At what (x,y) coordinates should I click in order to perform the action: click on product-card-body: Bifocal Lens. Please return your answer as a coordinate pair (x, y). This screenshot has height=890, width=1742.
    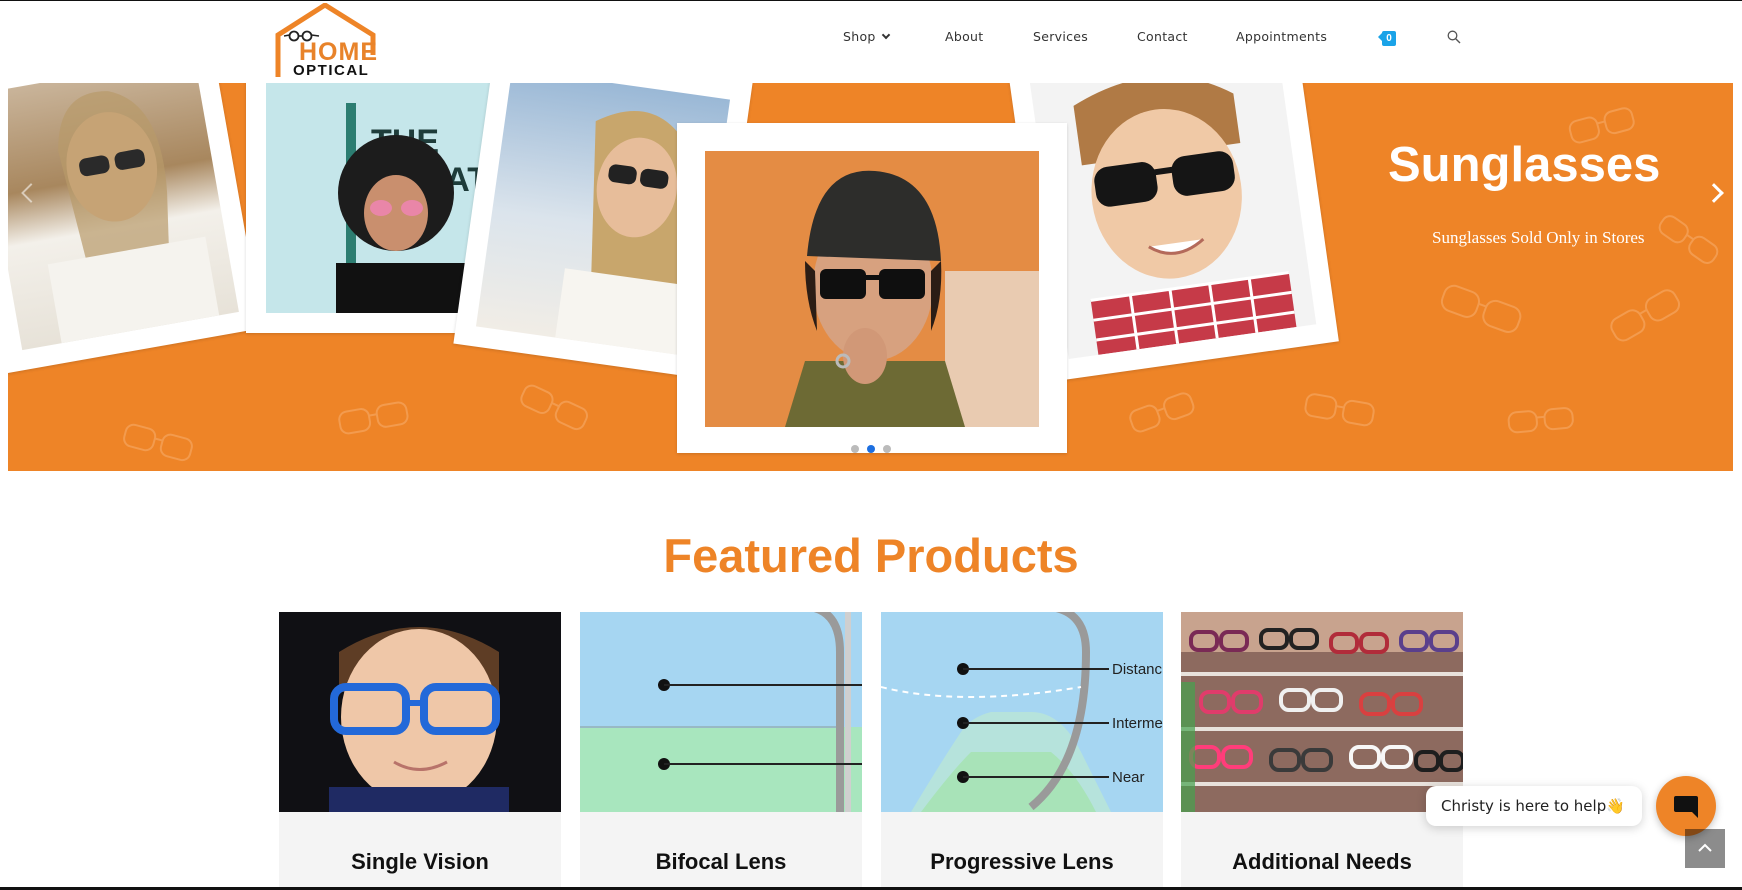
    Looking at the image, I should click on (721, 851).